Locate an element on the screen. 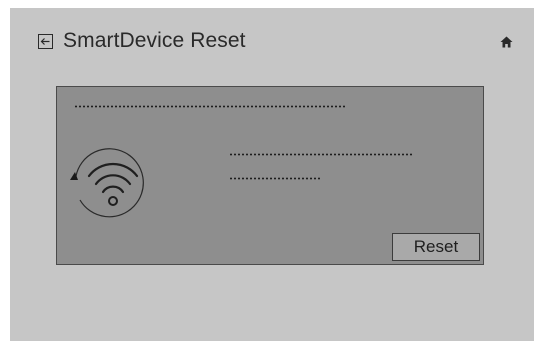  home-icon is located at coordinates (506, 42).